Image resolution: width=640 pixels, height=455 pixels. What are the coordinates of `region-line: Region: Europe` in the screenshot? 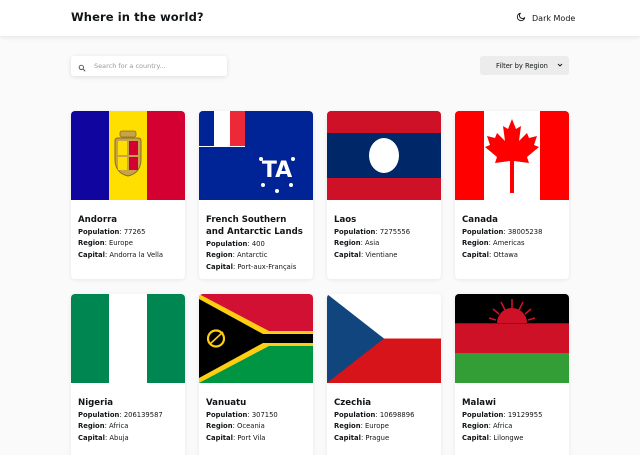 It's located at (105, 243).